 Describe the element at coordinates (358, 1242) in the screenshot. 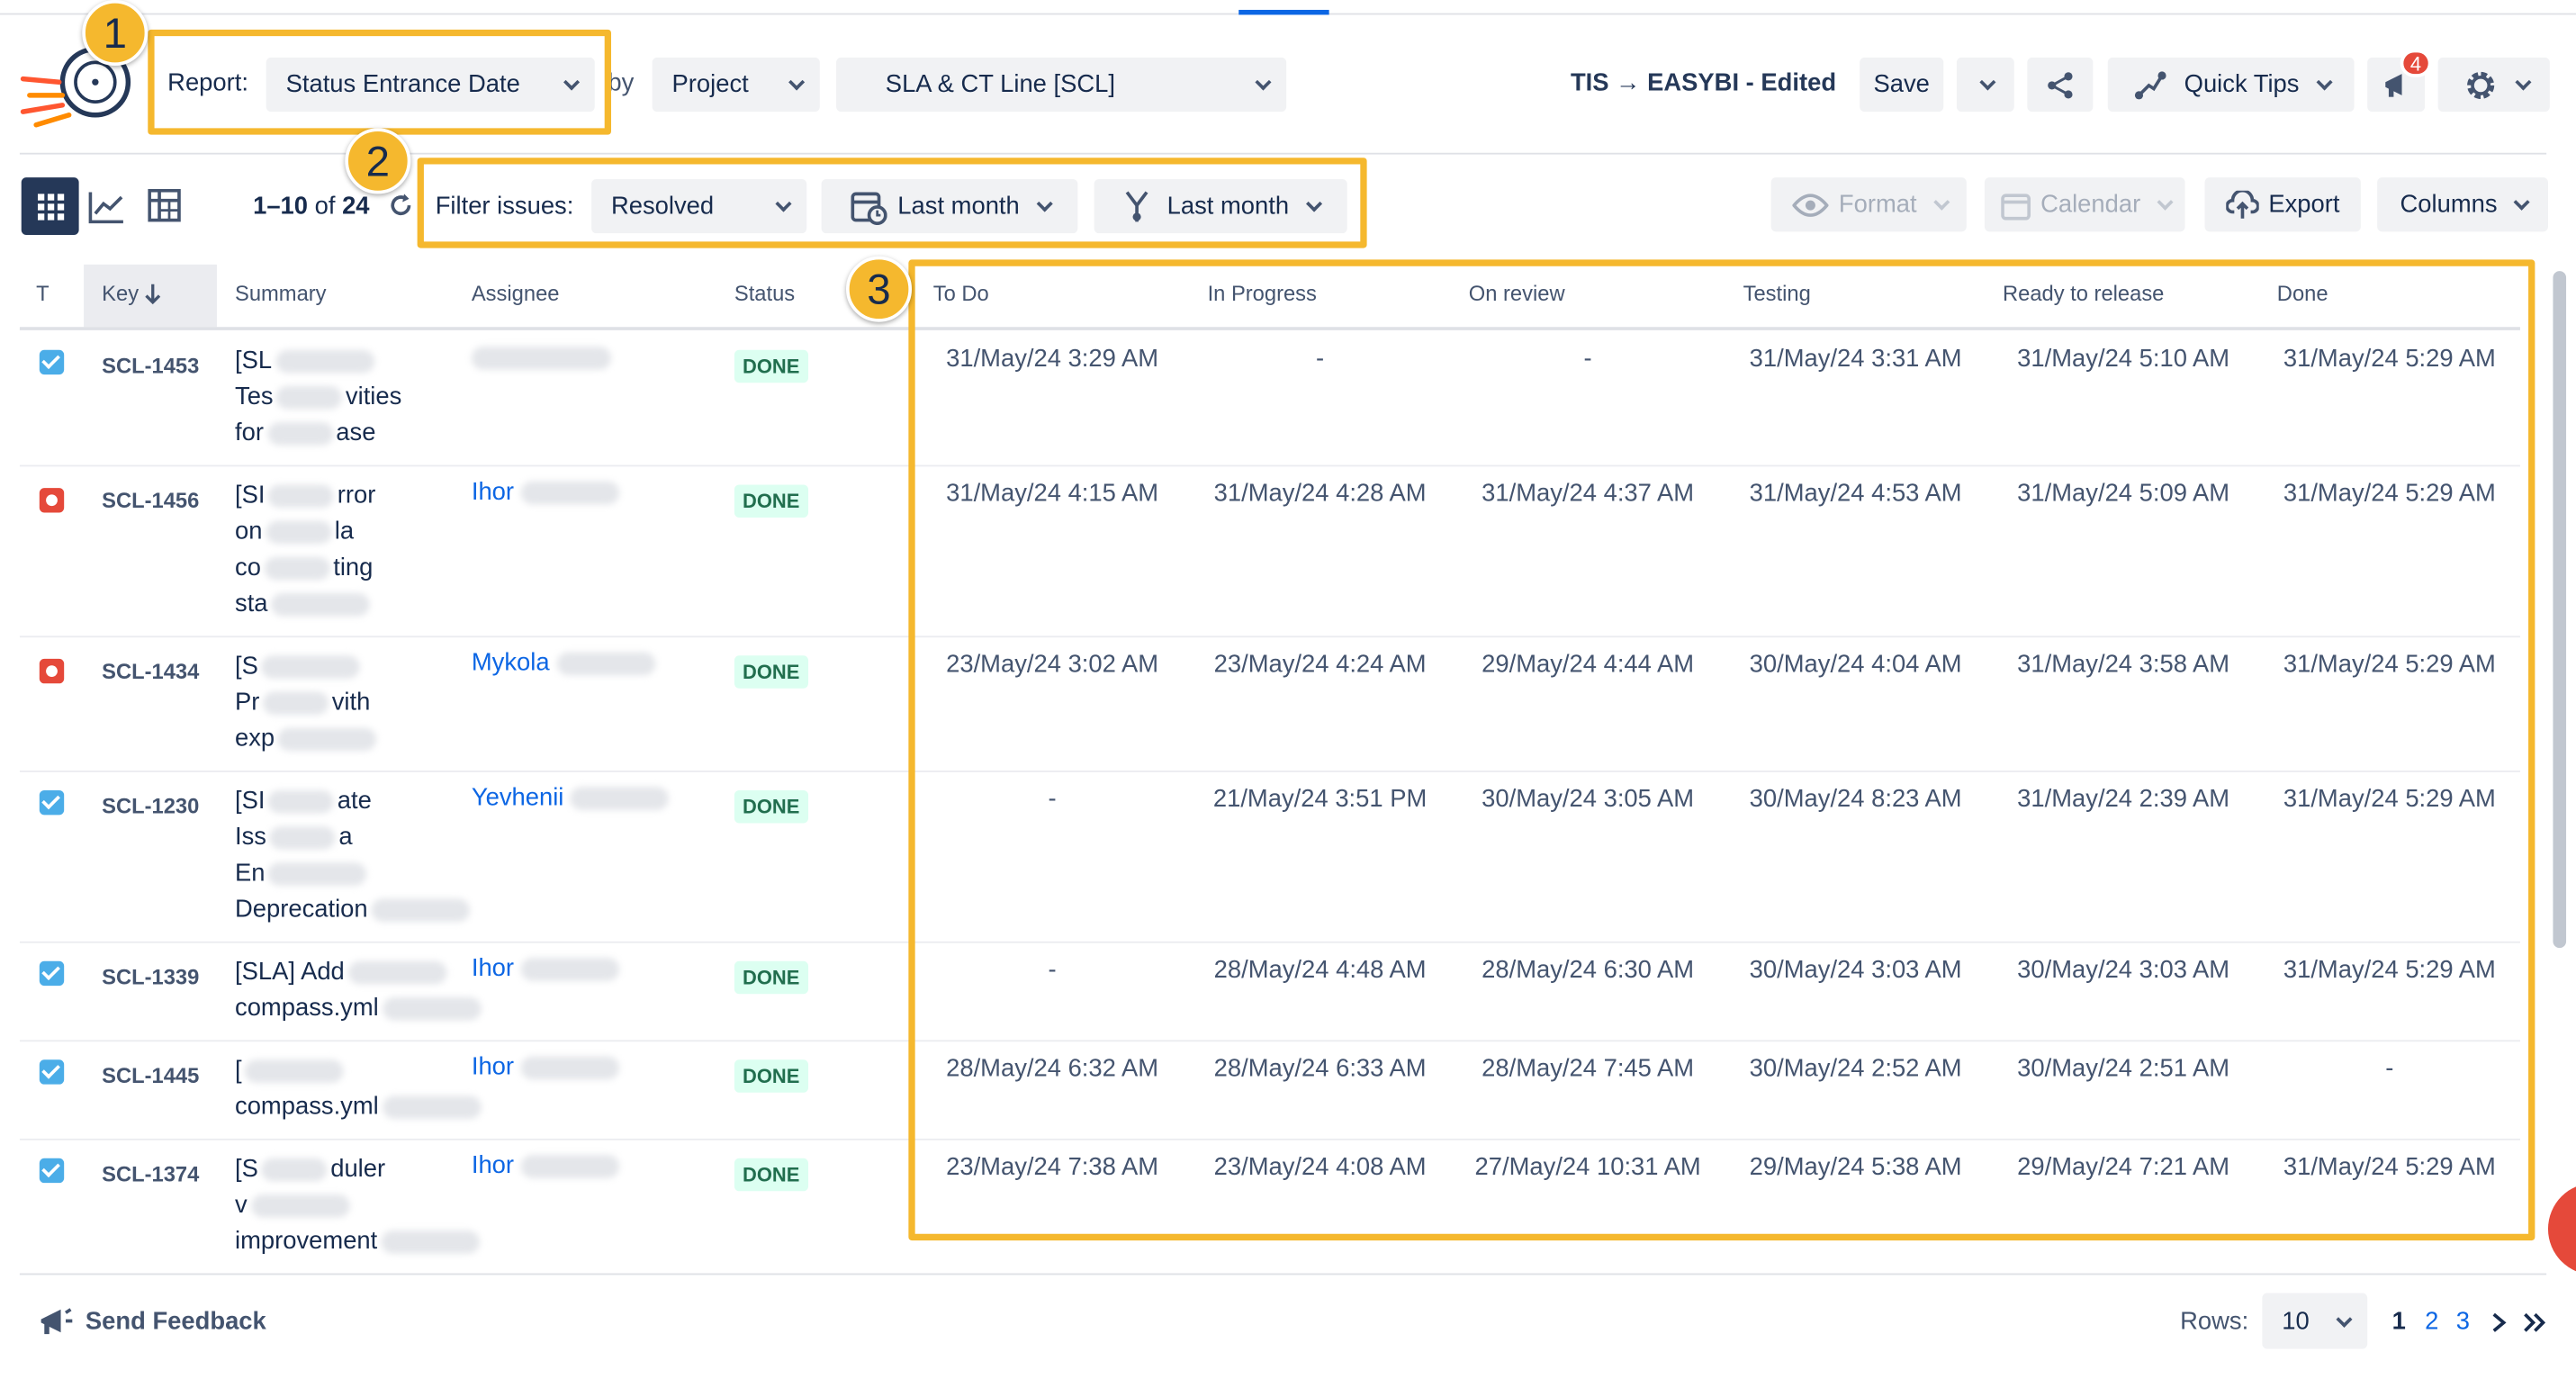

I see `summary-line: improvement` at that location.